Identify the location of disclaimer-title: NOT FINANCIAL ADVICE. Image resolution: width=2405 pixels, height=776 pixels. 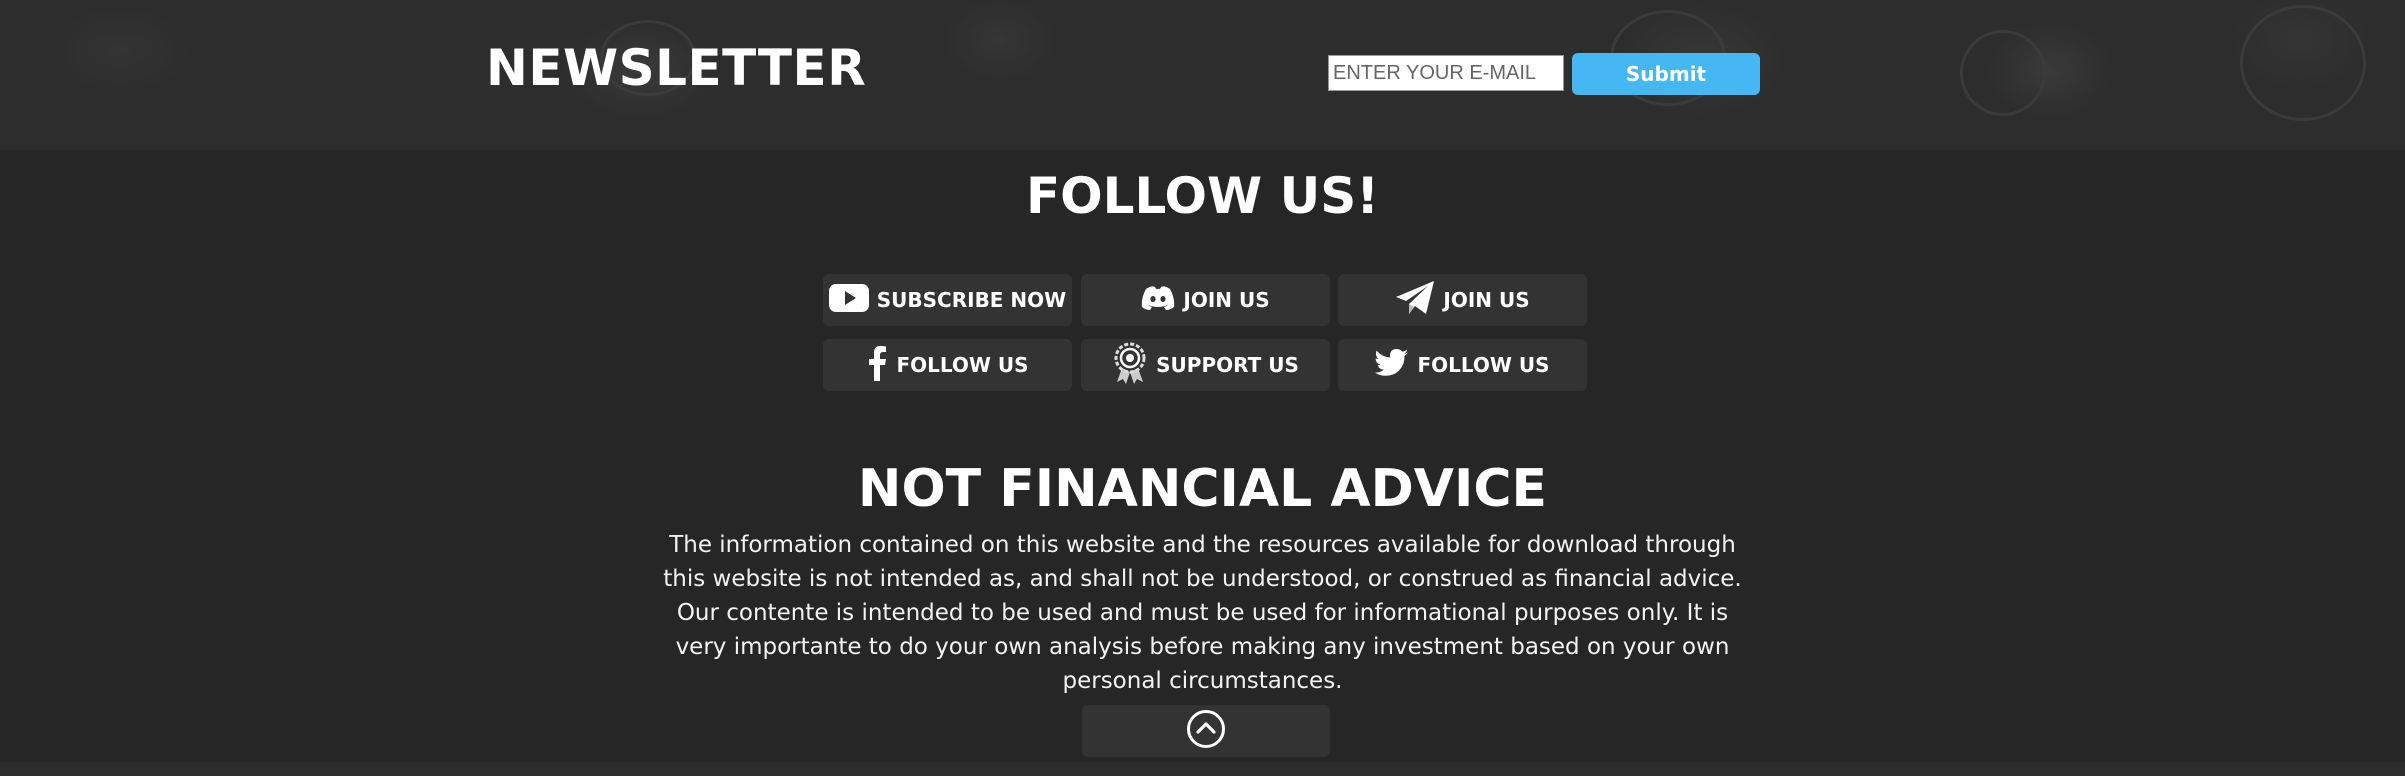
(1202, 489).